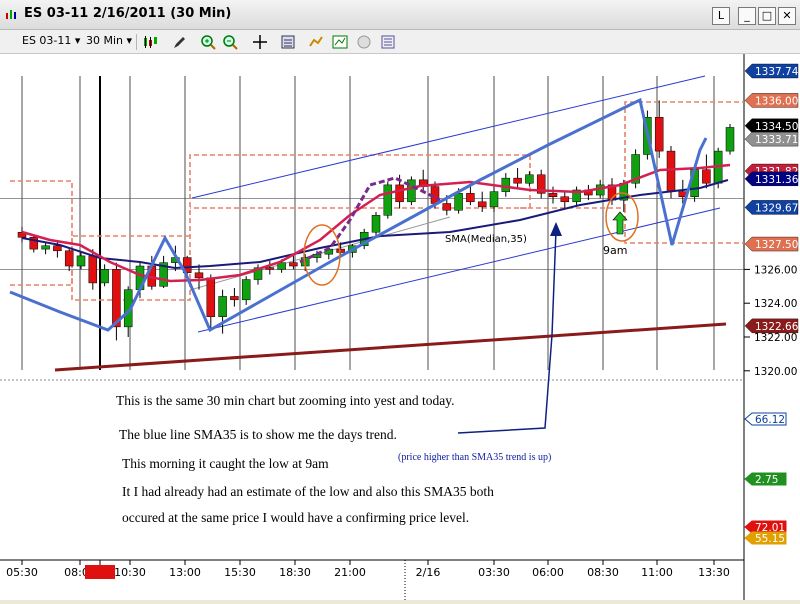  Describe the element at coordinates (288, 42) in the screenshot. I see `data-box-icon` at that location.